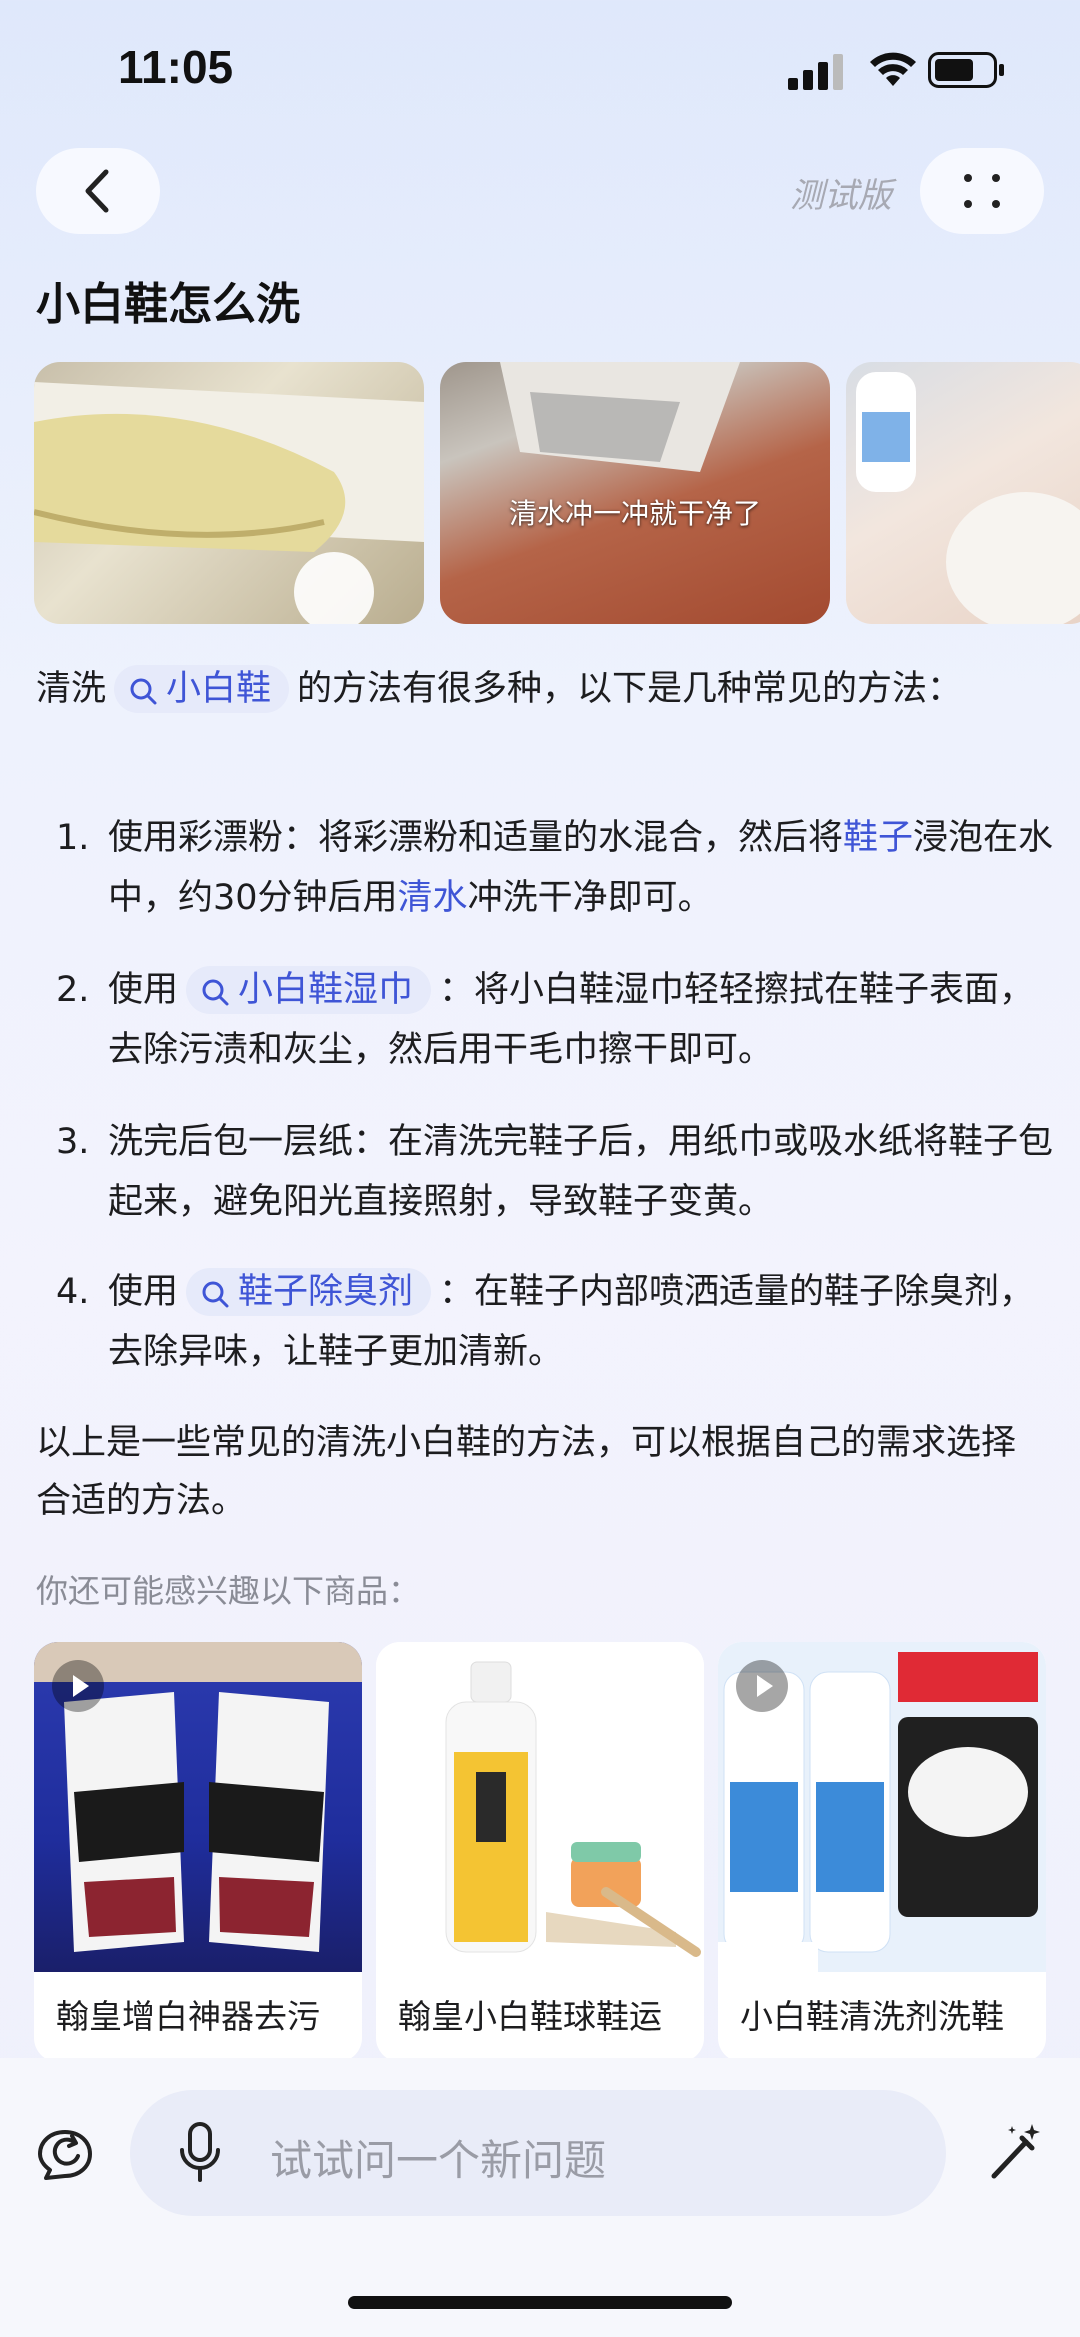  What do you see at coordinates (73, 1142) in the screenshot?
I see `list-number: 3.` at bounding box center [73, 1142].